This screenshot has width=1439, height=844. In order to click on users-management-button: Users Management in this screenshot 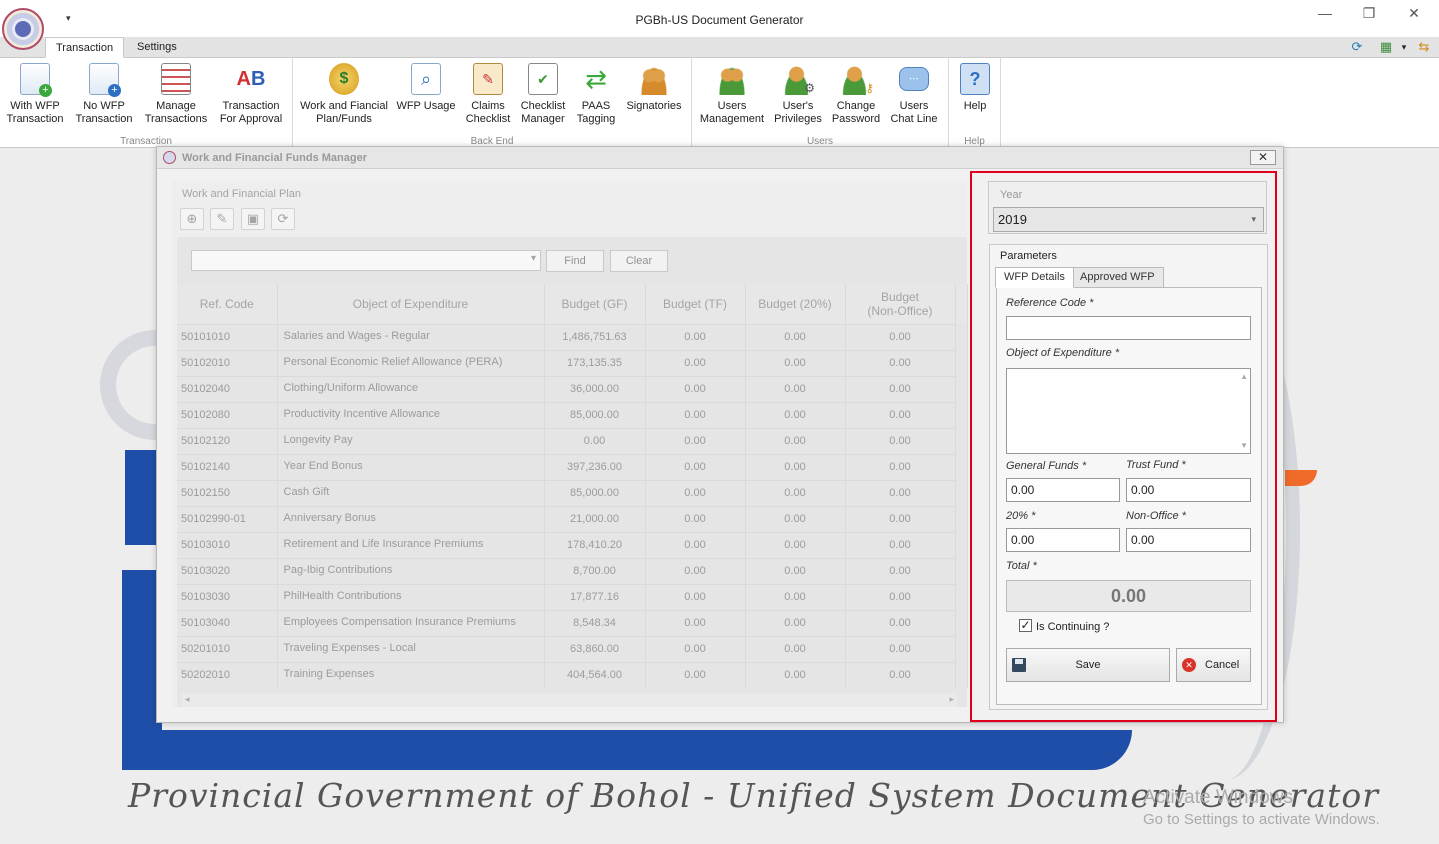, I will do `click(732, 93)`.